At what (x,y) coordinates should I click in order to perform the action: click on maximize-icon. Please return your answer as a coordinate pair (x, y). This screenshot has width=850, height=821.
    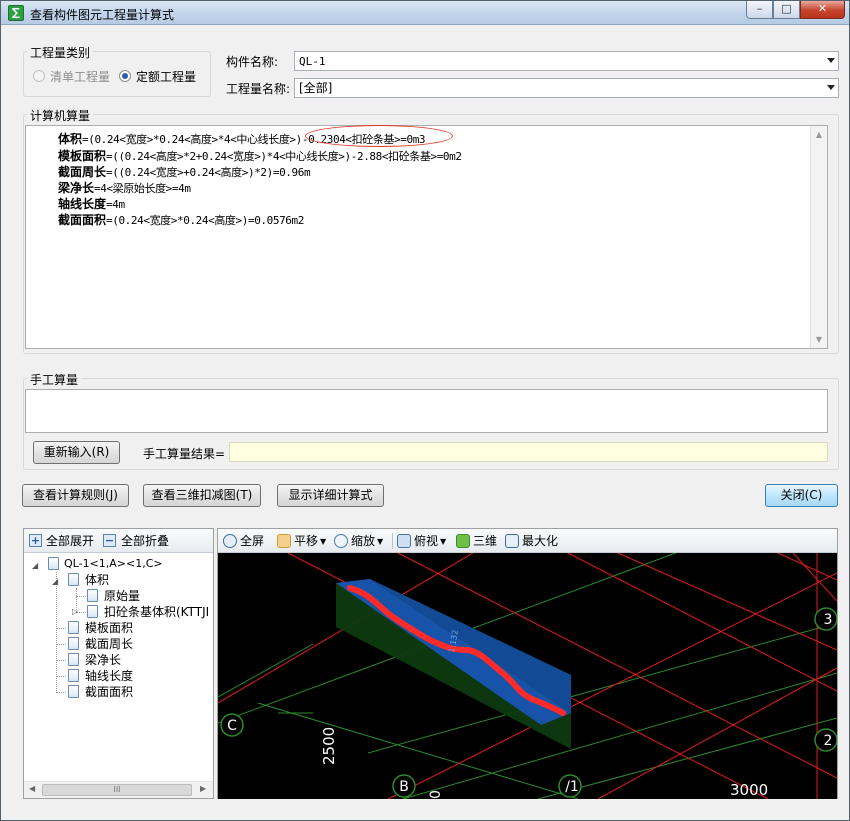
    Looking at the image, I should click on (512, 541).